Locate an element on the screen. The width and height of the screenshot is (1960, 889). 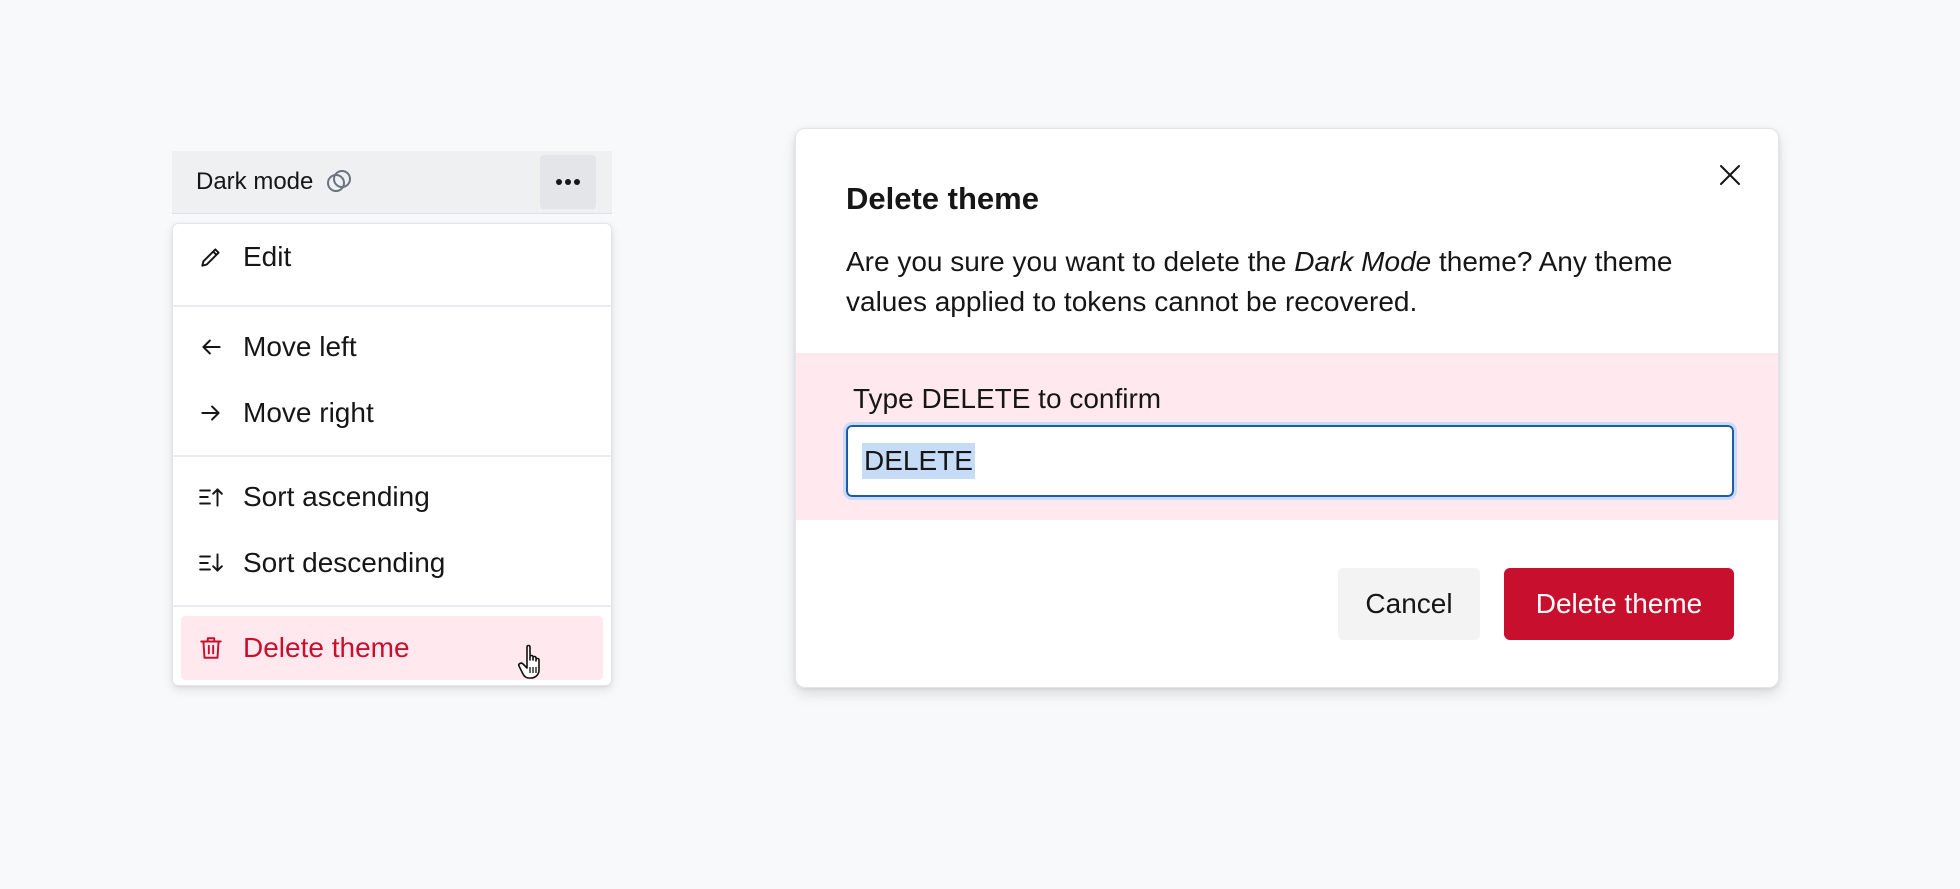
modal-title: Delete theme is located at coordinates (942, 198).